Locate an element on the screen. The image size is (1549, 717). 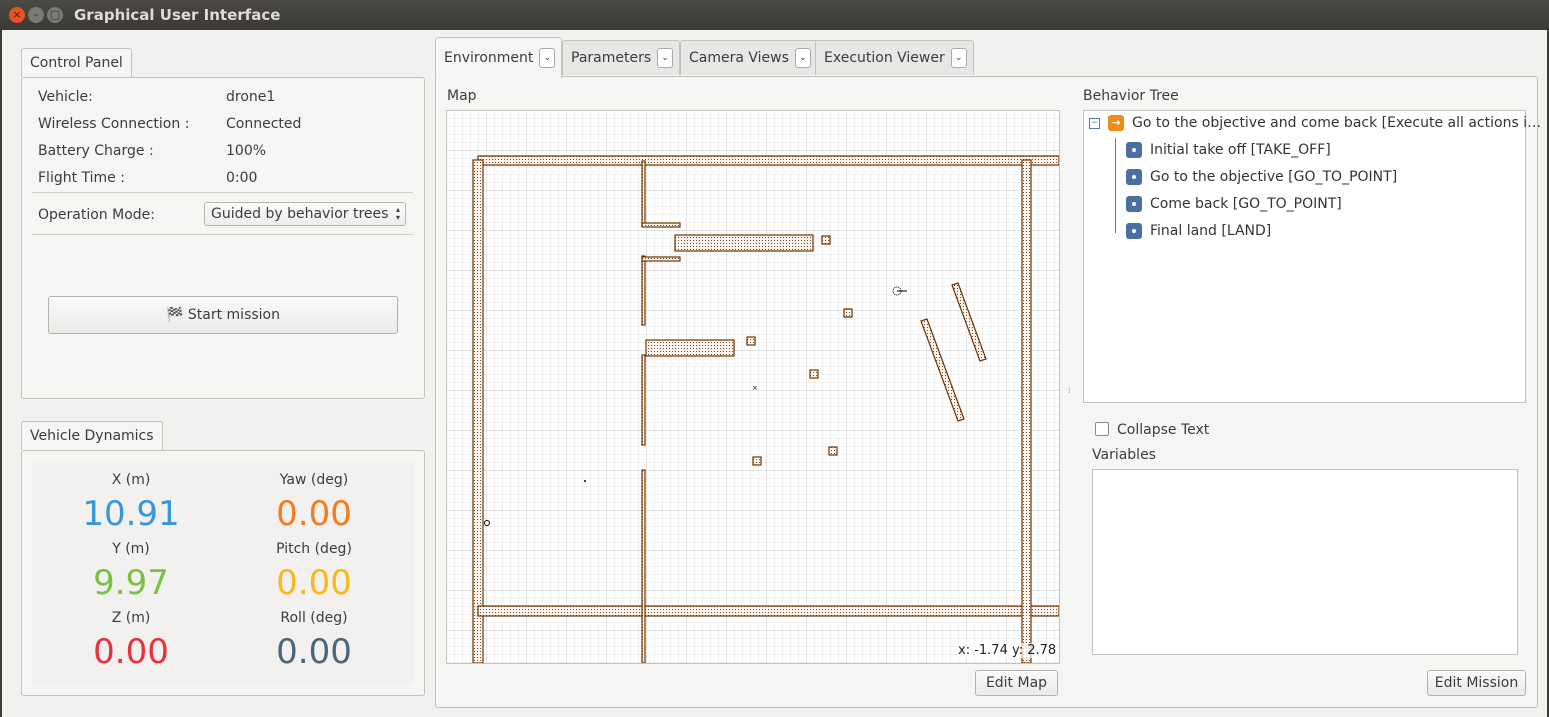
operation-mode-value: Guided by behavior trees is located at coordinates (300, 214).